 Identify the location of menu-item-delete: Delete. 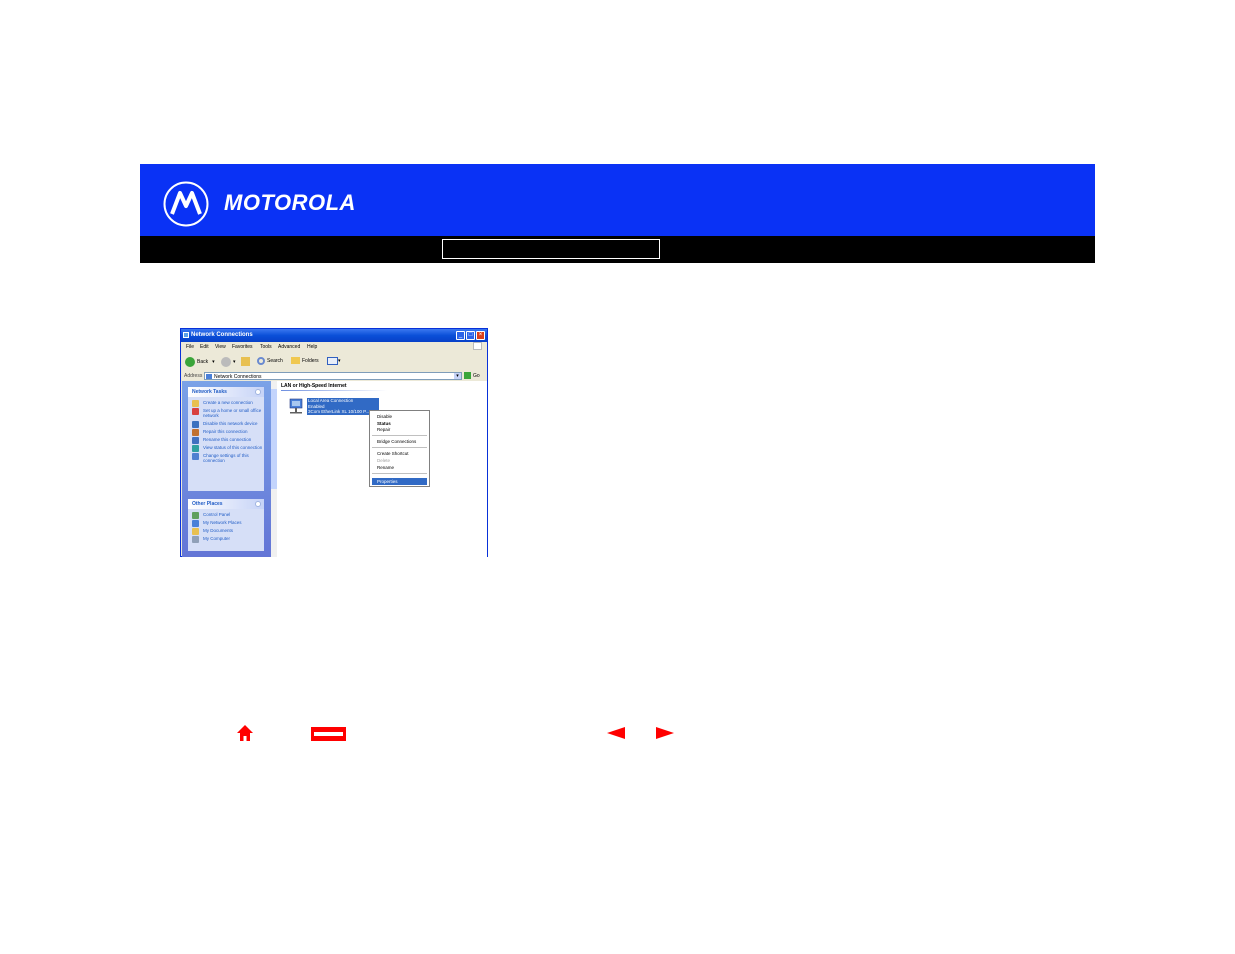
(384, 460).